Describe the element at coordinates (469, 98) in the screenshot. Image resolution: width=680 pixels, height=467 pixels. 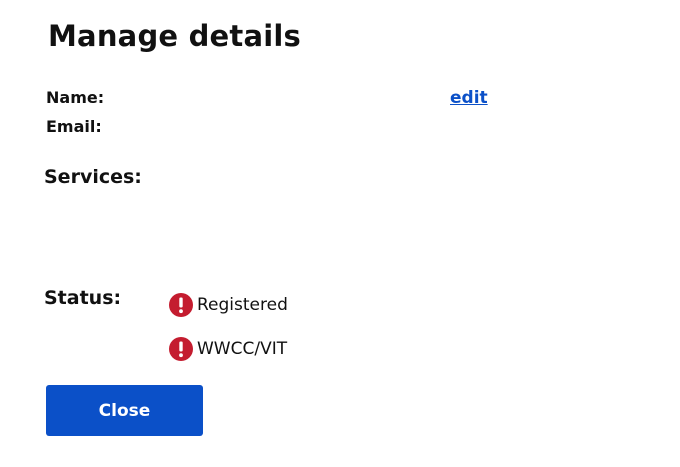
I see `edit-link: edit` at that location.